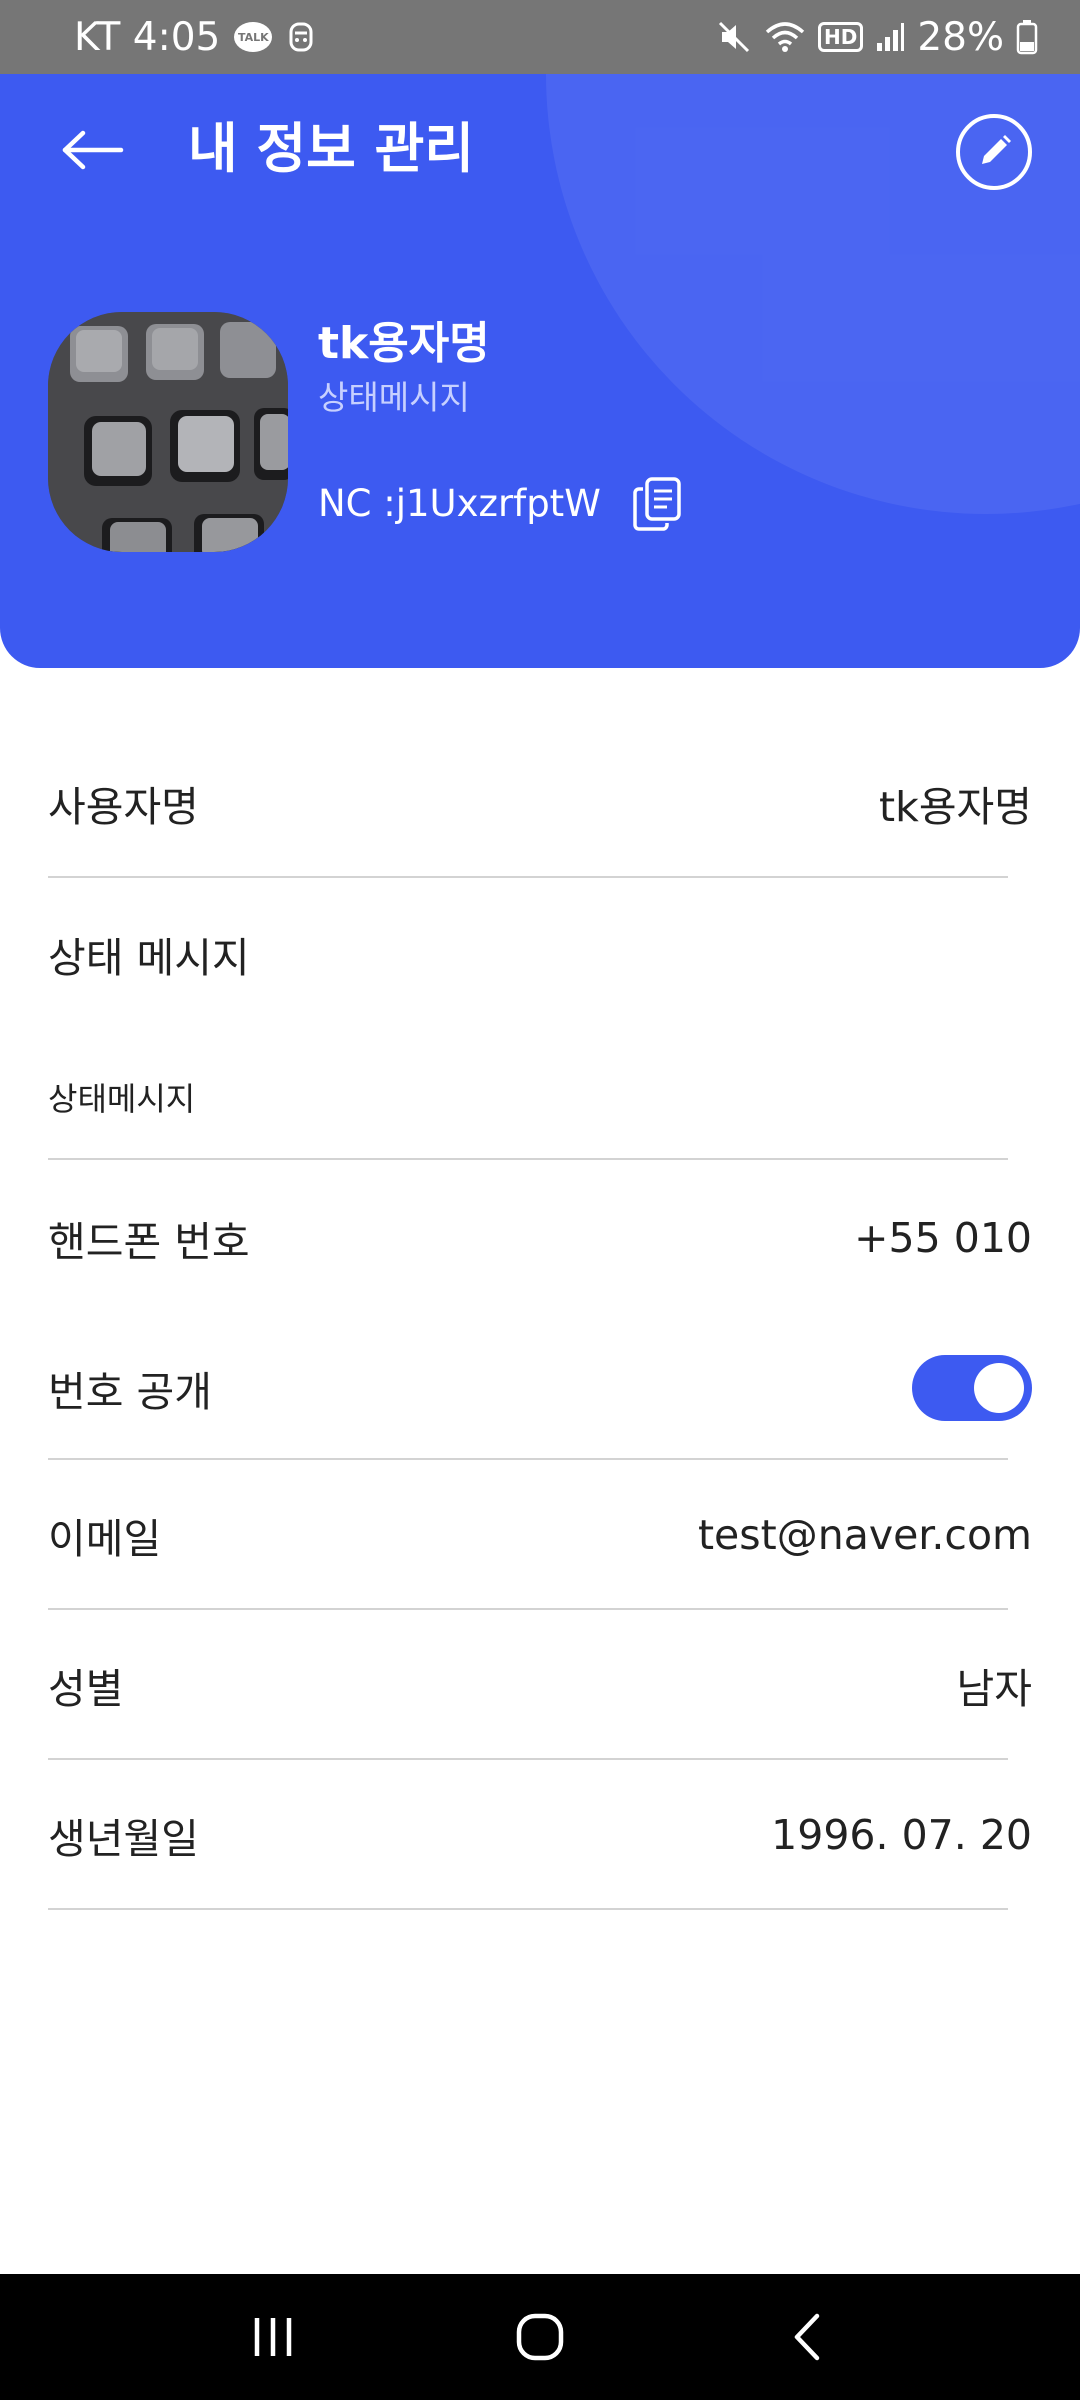 The height and width of the screenshot is (2400, 1080). I want to click on copy-nc-code-button, so click(657, 504).